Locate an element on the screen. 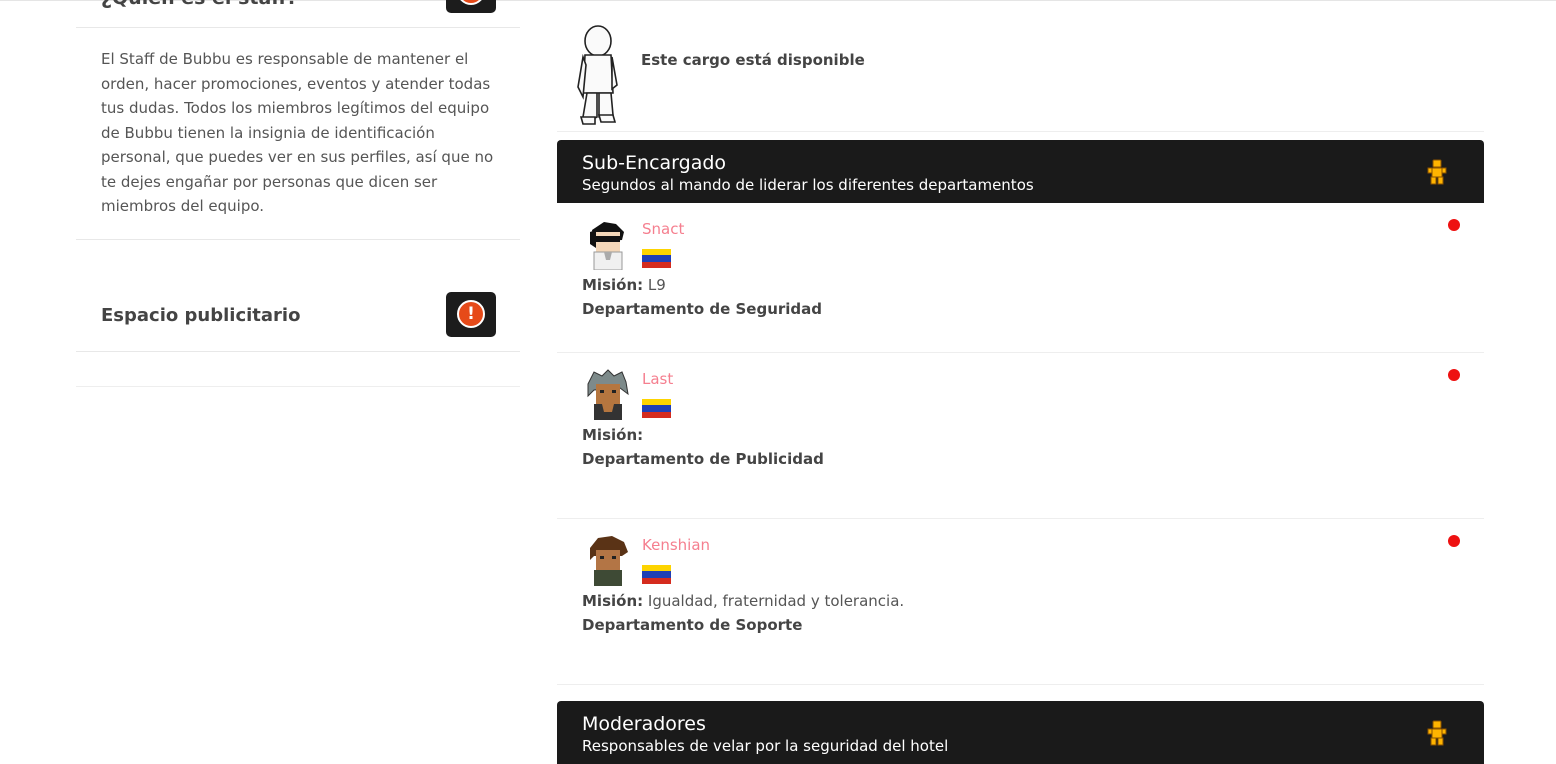 This screenshot has height=764, width=1556. section-title: Moderadores is located at coordinates (644, 724).